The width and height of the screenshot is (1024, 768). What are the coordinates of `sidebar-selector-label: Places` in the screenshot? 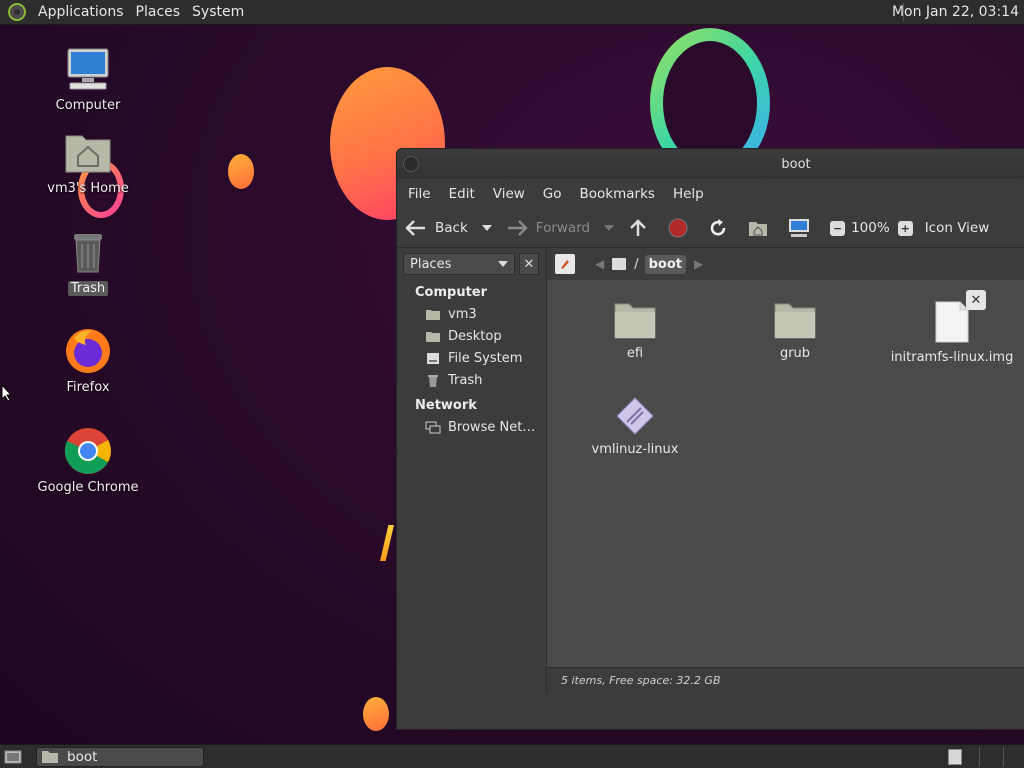 It's located at (431, 264).